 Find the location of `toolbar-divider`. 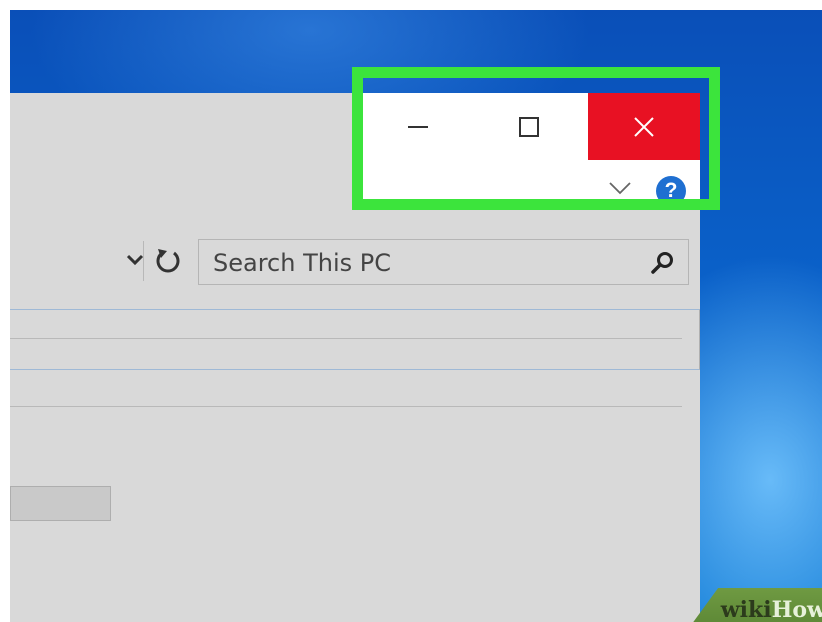

toolbar-divider is located at coordinates (143, 261).